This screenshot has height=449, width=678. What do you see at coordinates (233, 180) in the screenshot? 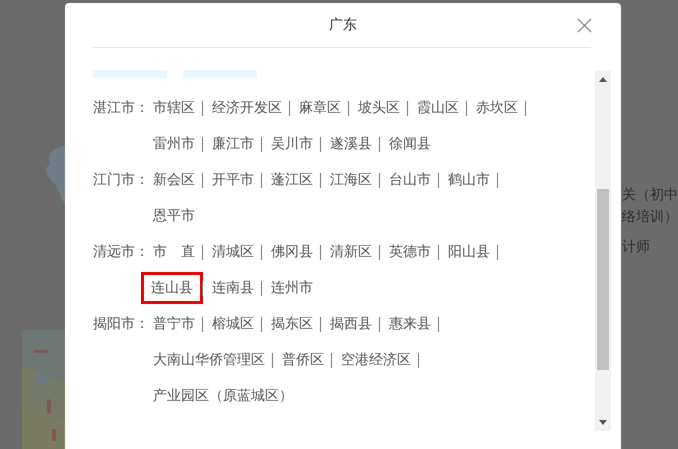
I see `district-link: 开平市` at bounding box center [233, 180].